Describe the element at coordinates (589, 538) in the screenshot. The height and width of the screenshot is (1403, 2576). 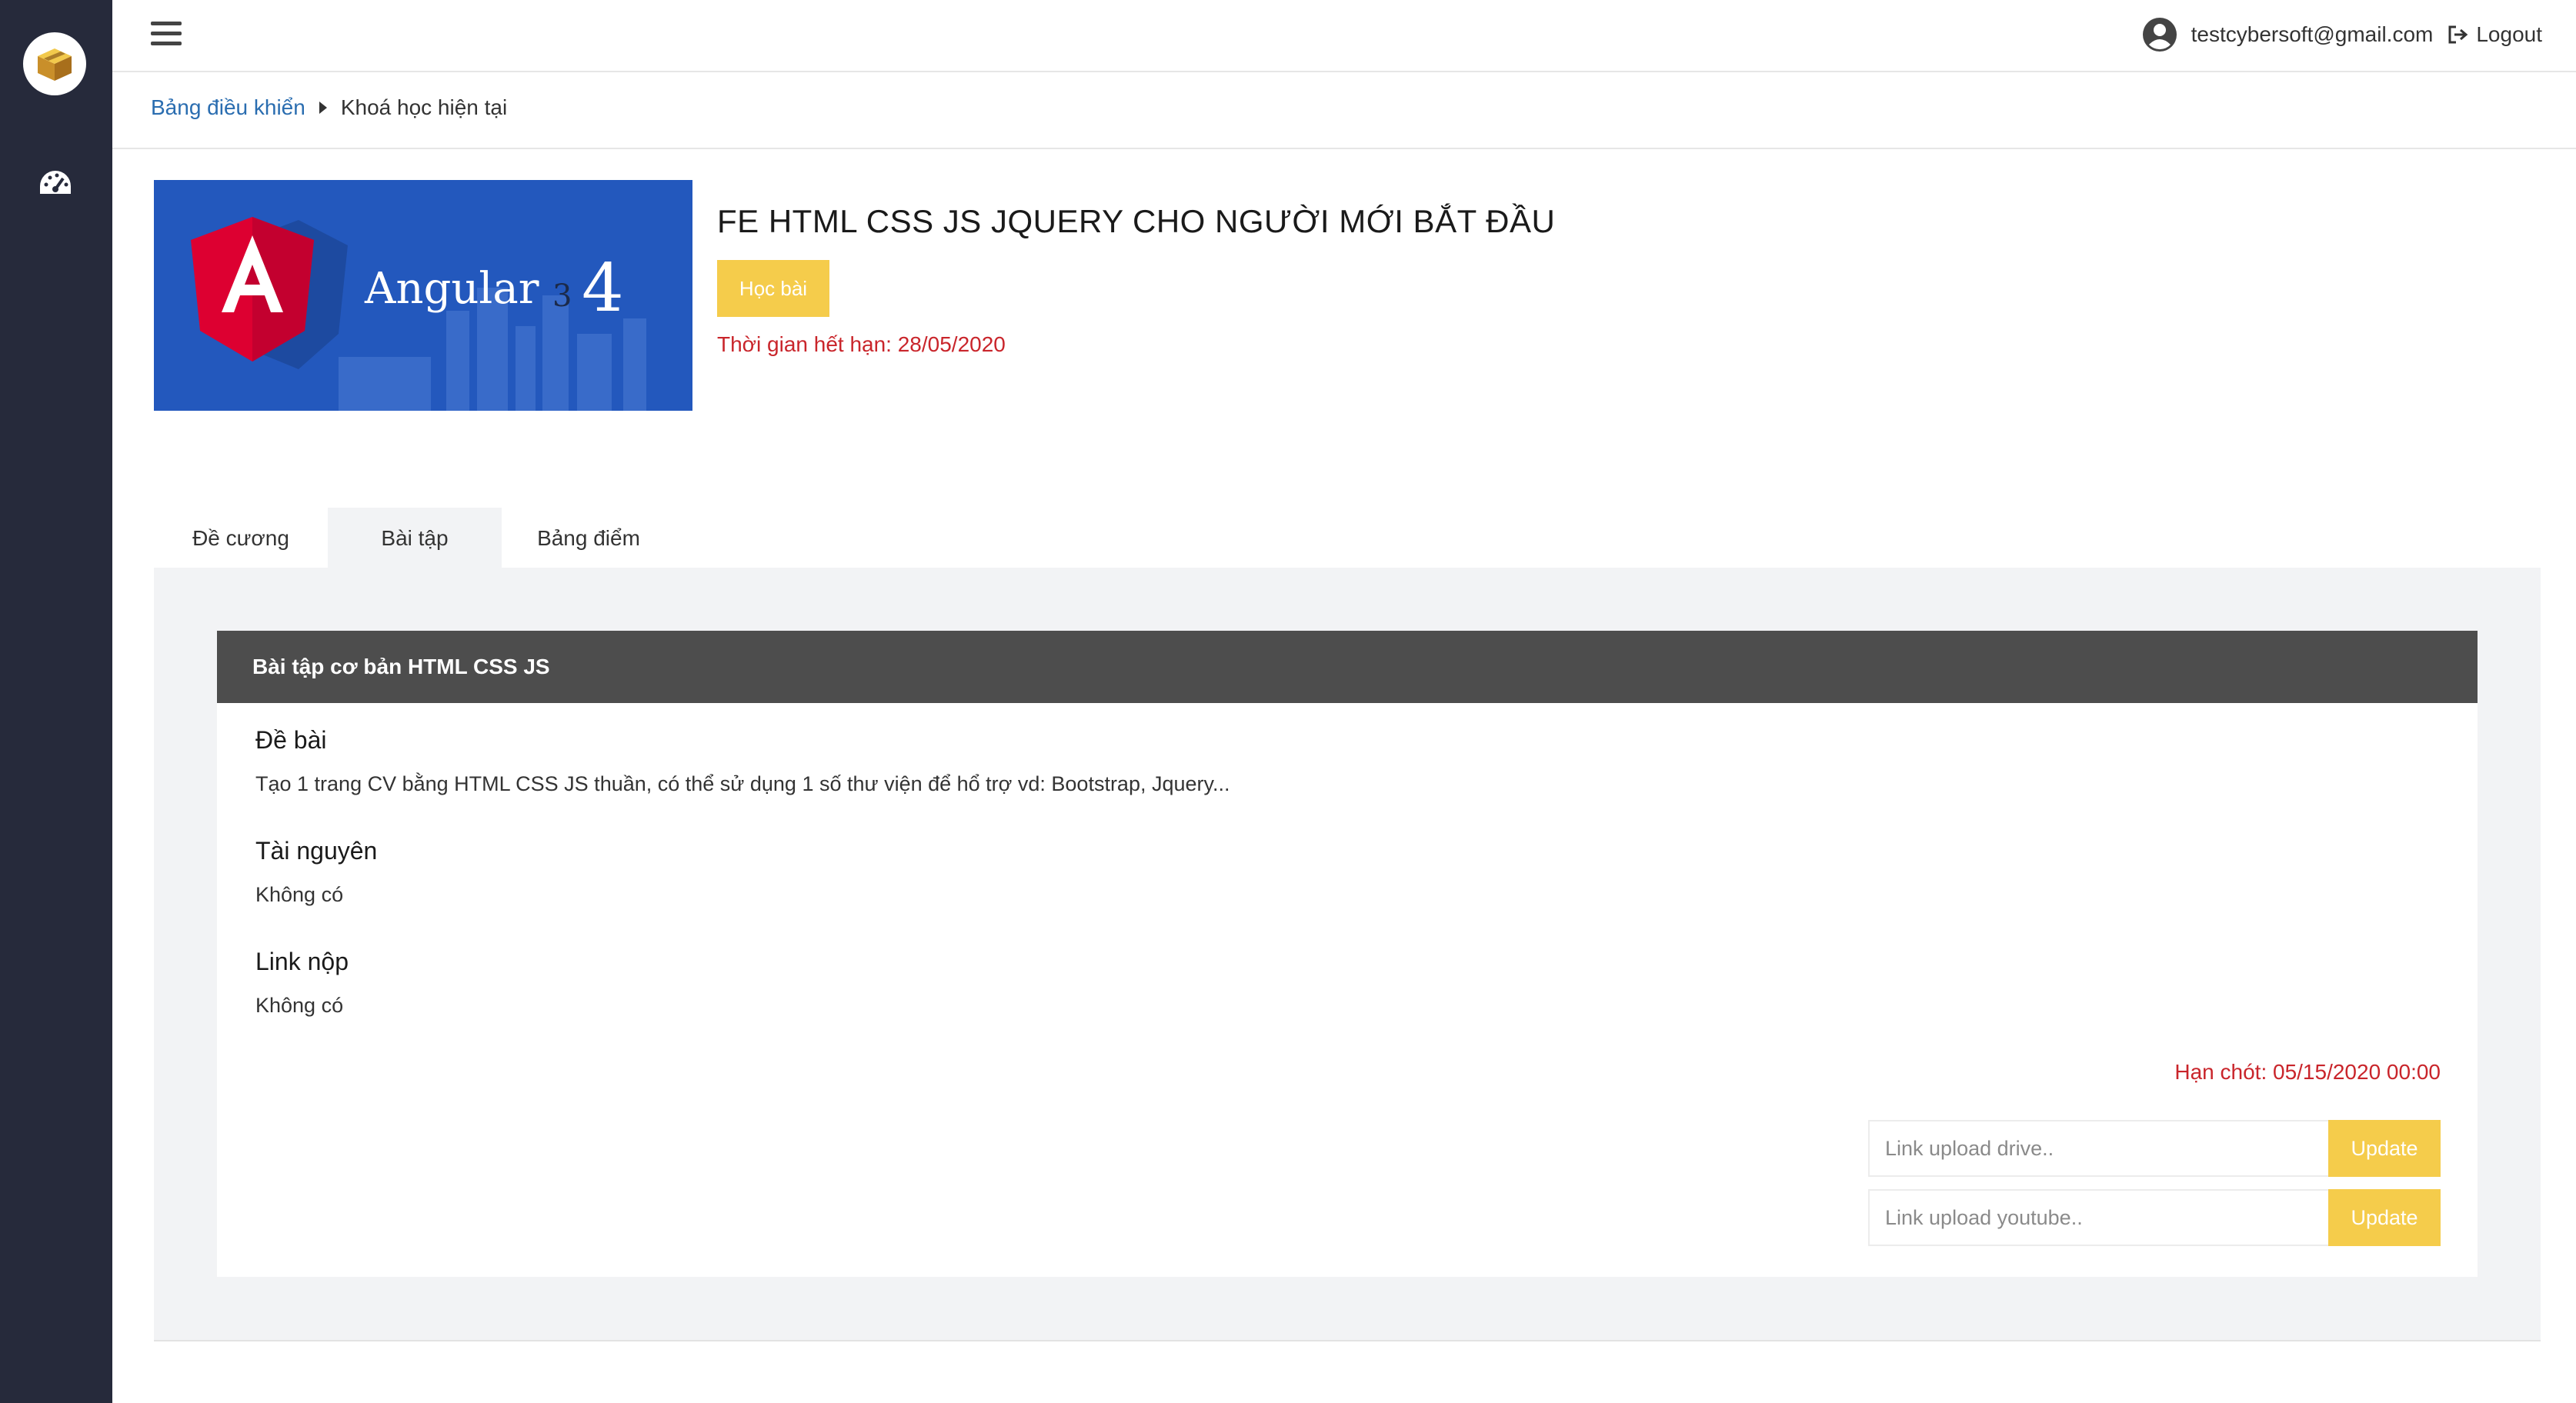
I see `tab-scores: Bảng điểm` at that location.